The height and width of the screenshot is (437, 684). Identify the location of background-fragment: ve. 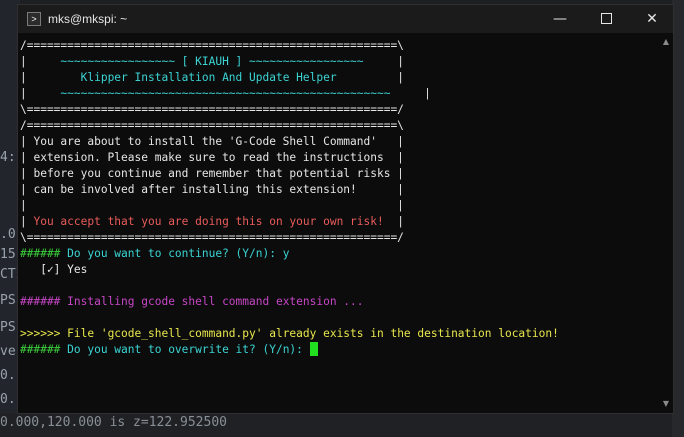
(8, 351).